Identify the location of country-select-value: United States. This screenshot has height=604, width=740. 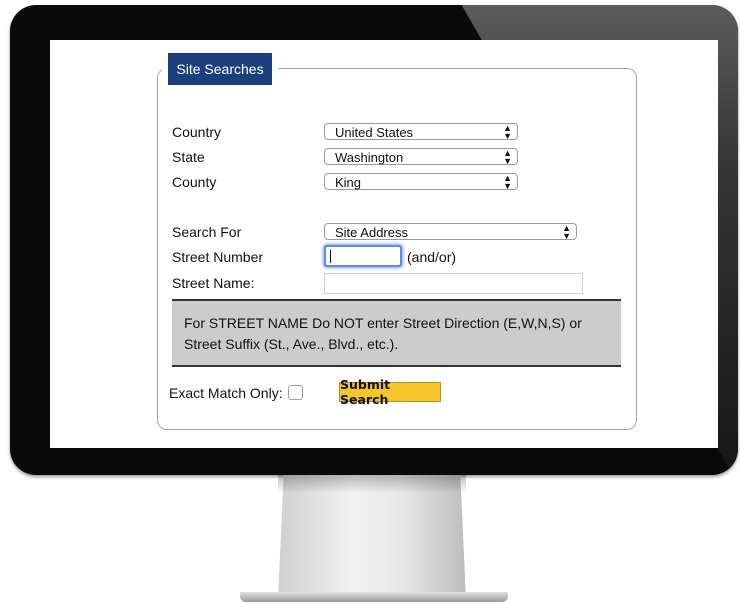
(374, 132).